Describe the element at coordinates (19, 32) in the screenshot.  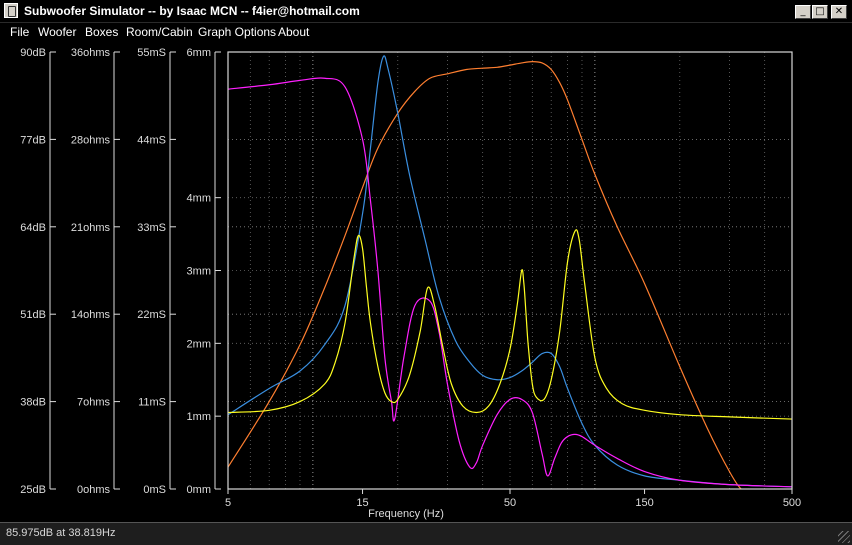
I see `menu-file: File` at that location.